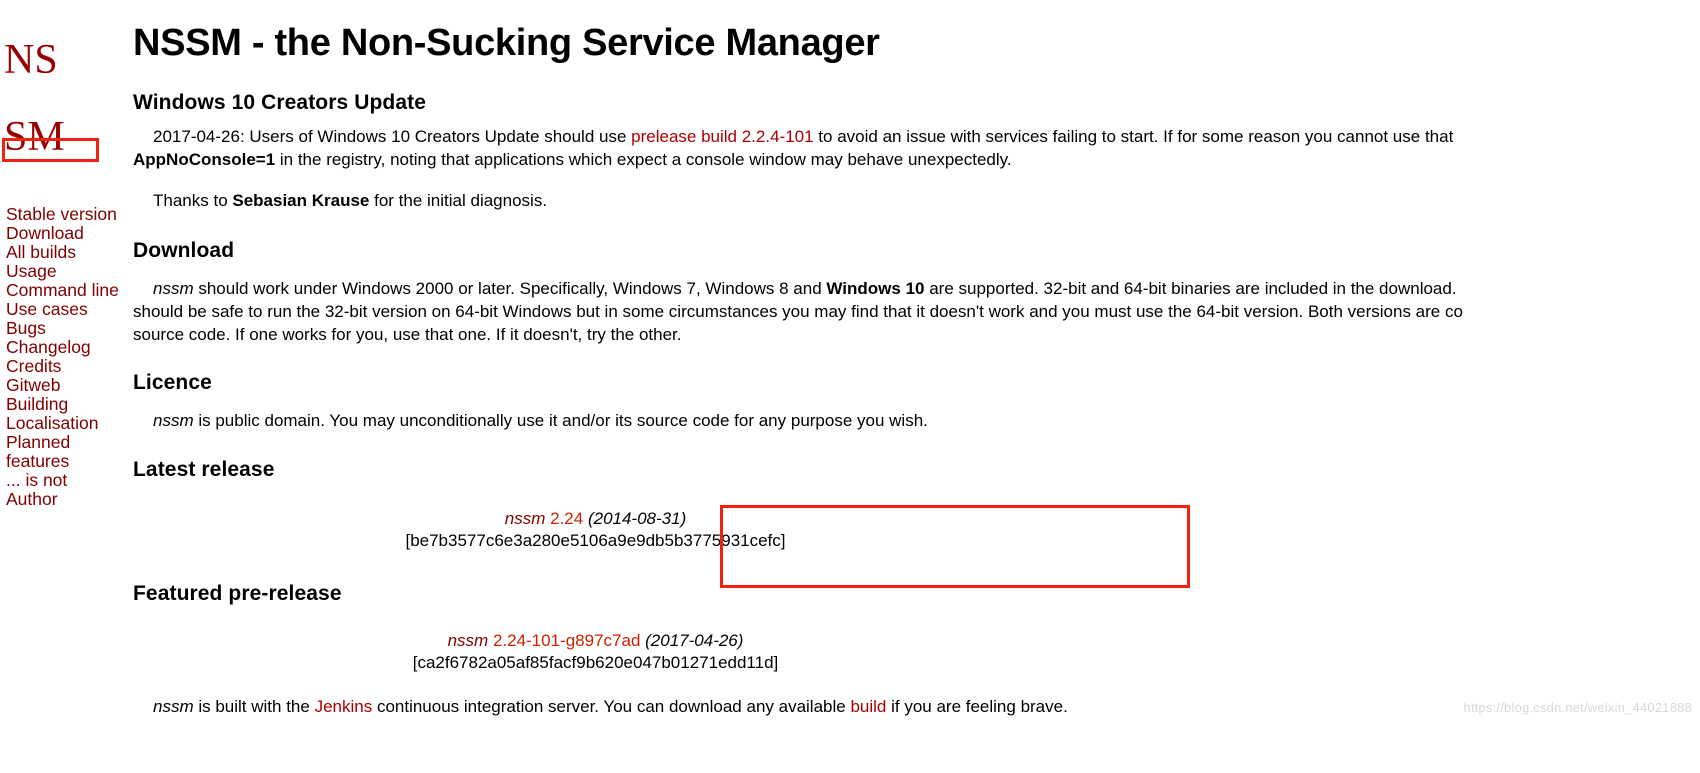  I want to click on sidebar-link-building: Building, so click(37, 404).